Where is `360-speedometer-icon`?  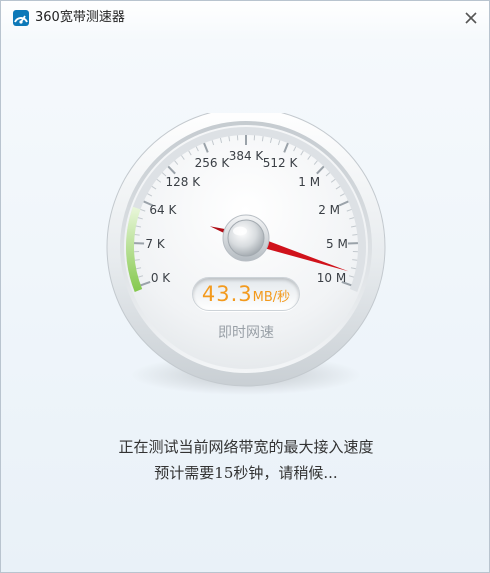
360-speedometer-icon is located at coordinates (21, 18).